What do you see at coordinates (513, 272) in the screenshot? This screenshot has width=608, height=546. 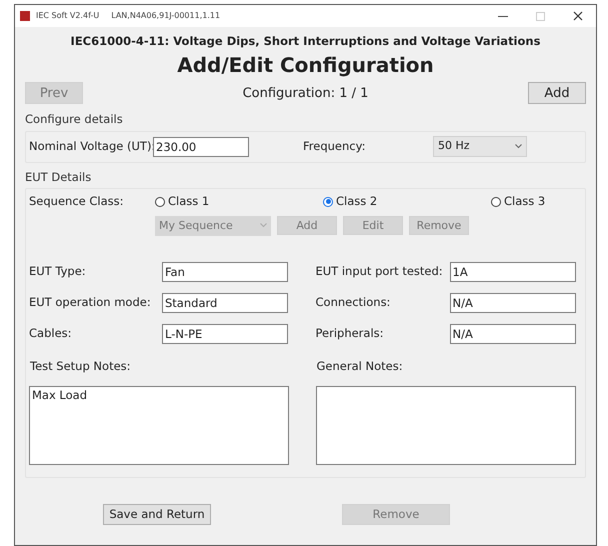 I see `text-field: 1A` at bounding box center [513, 272].